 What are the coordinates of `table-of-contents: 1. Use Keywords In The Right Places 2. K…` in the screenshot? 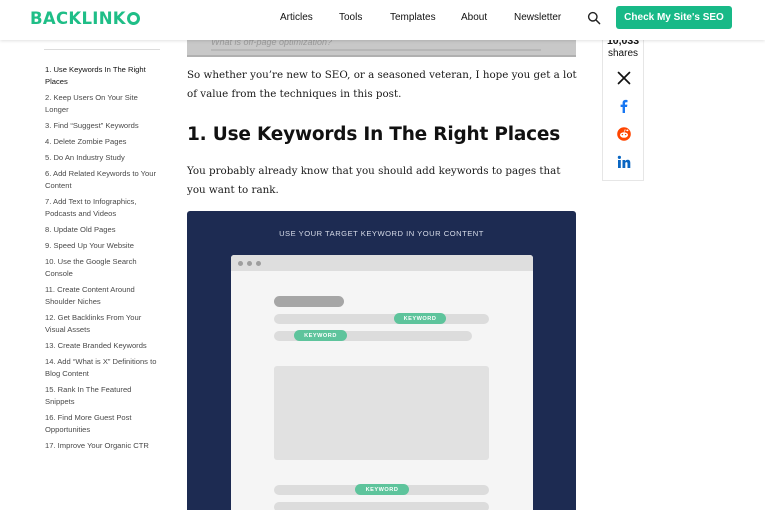 It's located at (104, 260).